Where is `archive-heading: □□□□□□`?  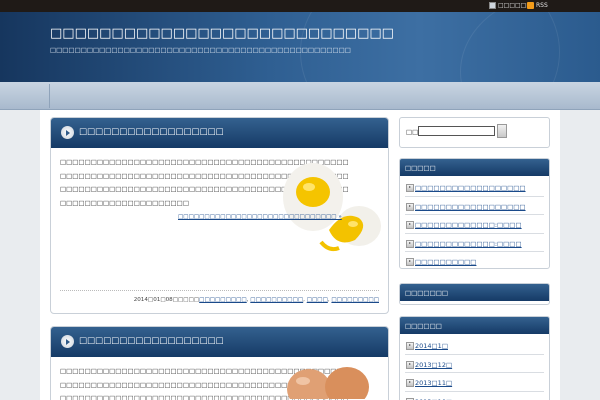 archive-heading: □□□□□□ is located at coordinates (474, 325).